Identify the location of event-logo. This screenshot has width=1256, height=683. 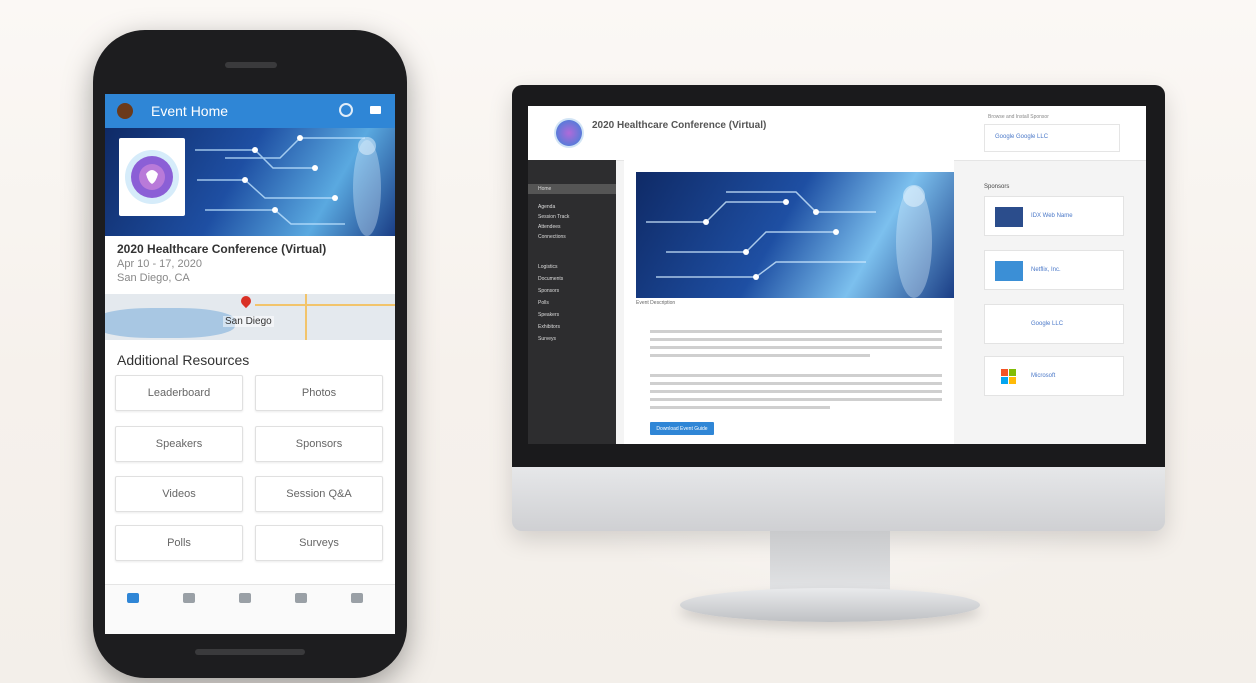
(152, 177).